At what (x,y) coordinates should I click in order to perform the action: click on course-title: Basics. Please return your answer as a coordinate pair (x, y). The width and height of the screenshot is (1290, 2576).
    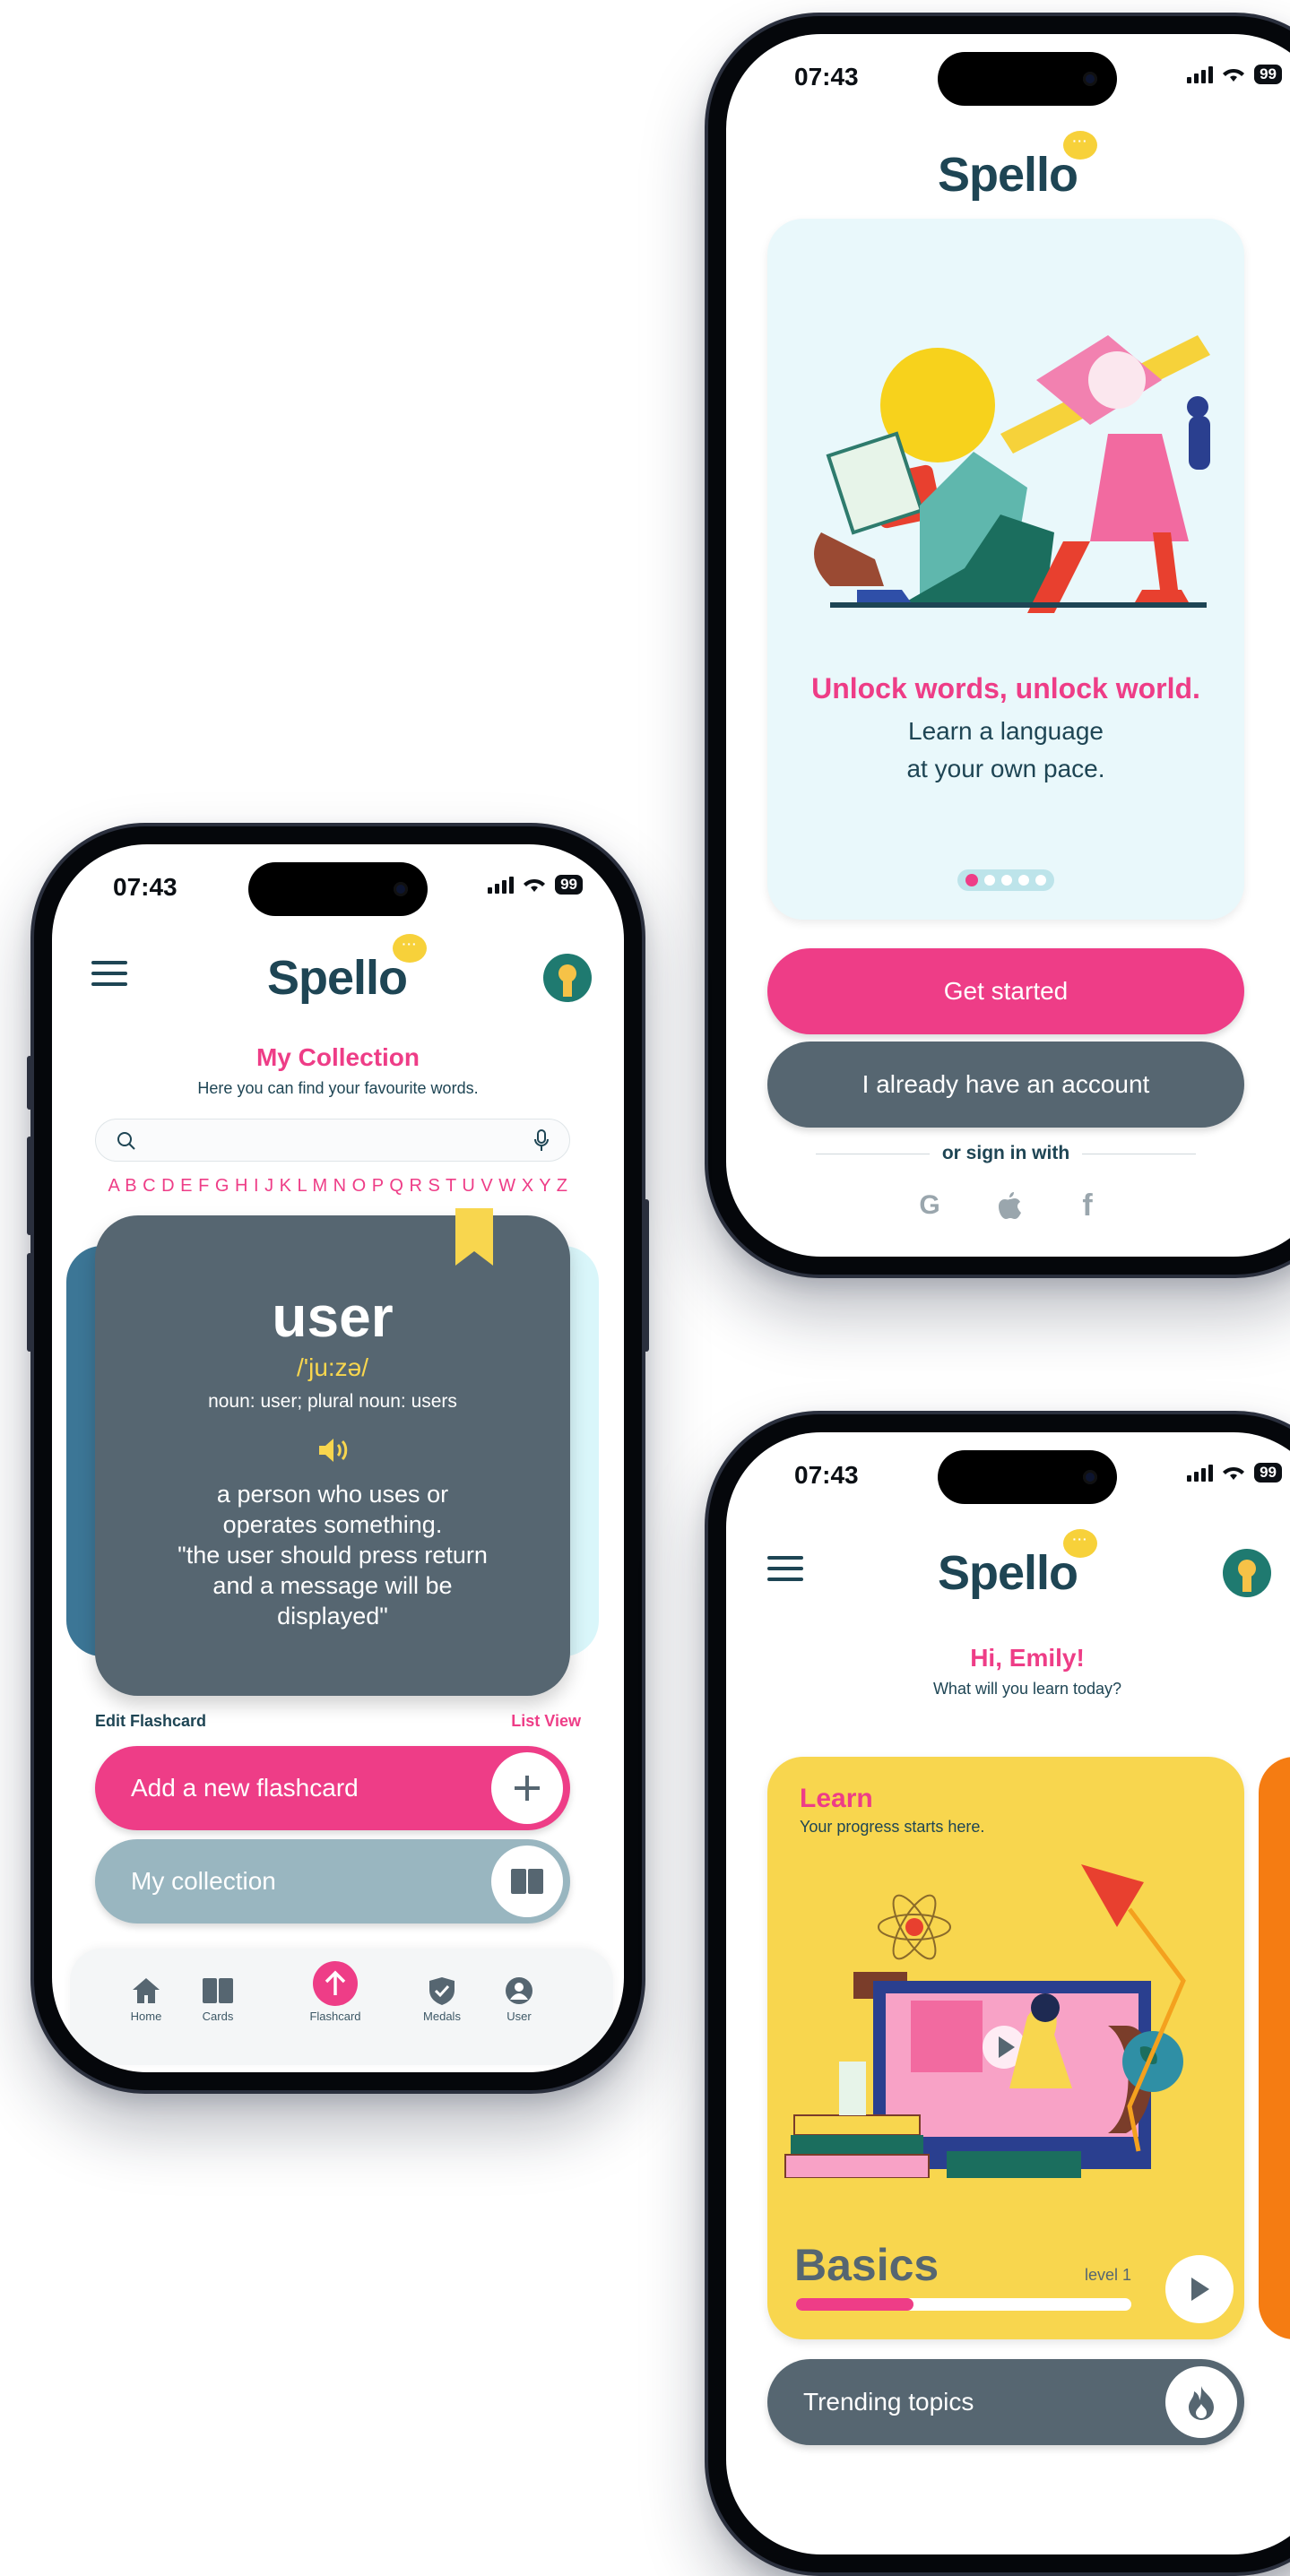
    Looking at the image, I should click on (866, 2265).